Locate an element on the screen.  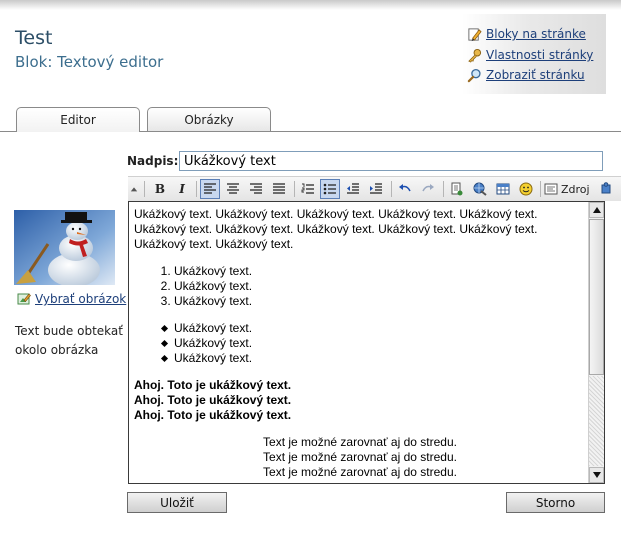
align-center-icon is located at coordinates (233, 188).